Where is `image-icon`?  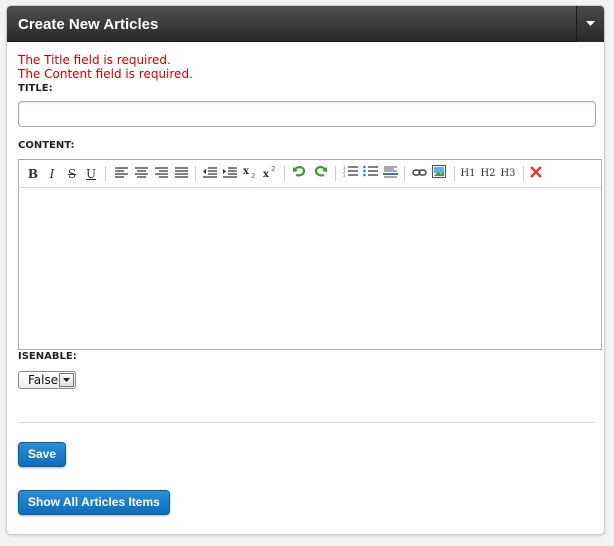
image-icon is located at coordinates (439, 171).